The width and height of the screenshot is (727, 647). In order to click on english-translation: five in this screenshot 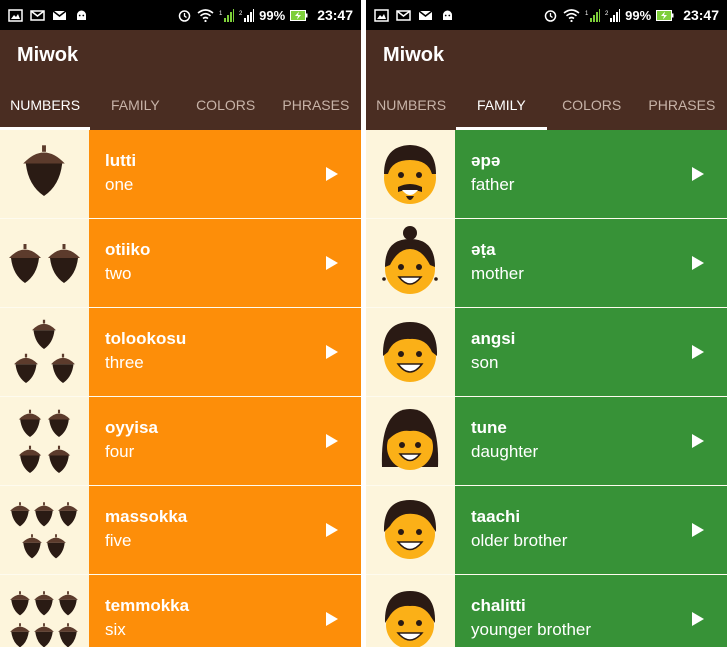, I will do `click(118, 540)`.